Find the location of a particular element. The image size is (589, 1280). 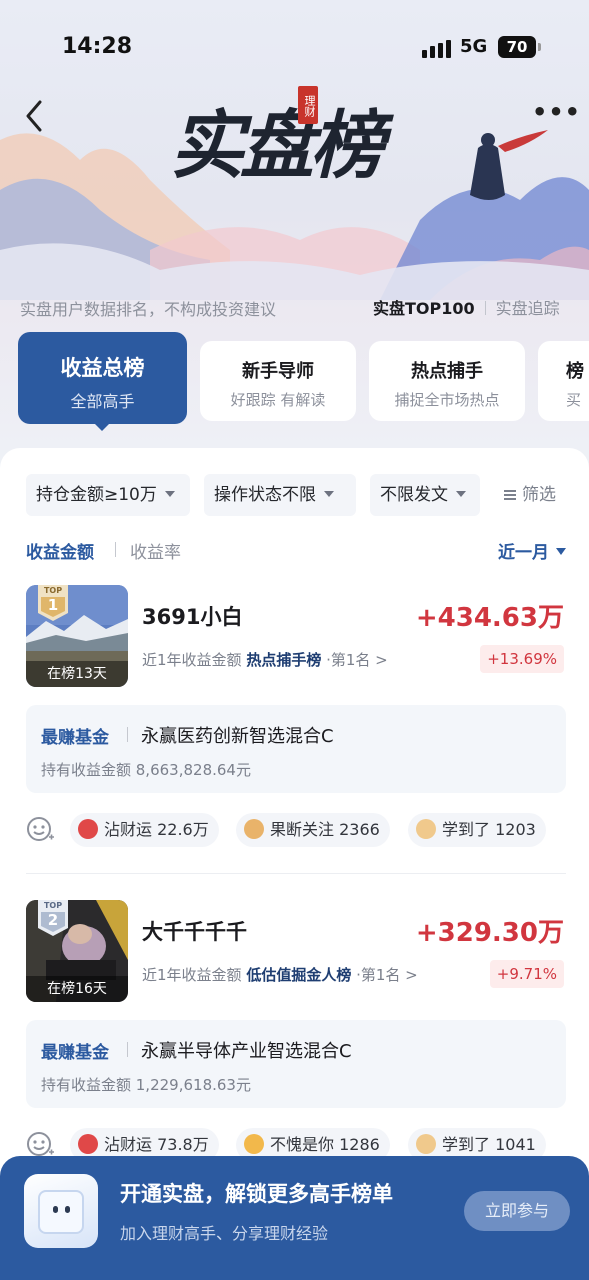

banner-subtitle: 加入理财高手、分享理财经验 is located at coordinates (224, 1233).